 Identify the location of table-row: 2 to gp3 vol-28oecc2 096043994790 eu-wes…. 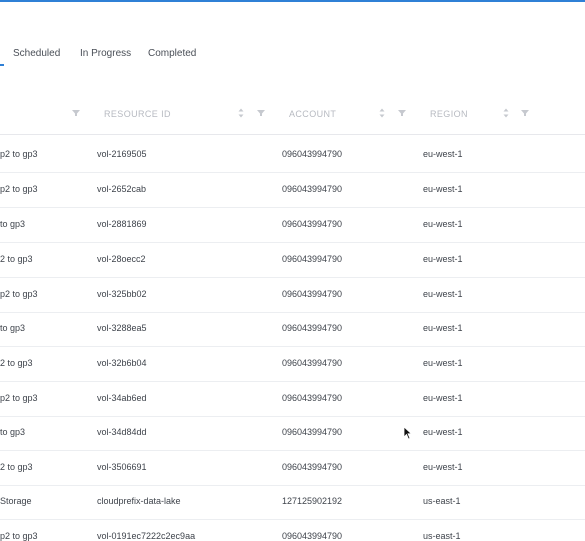
(292, 260).